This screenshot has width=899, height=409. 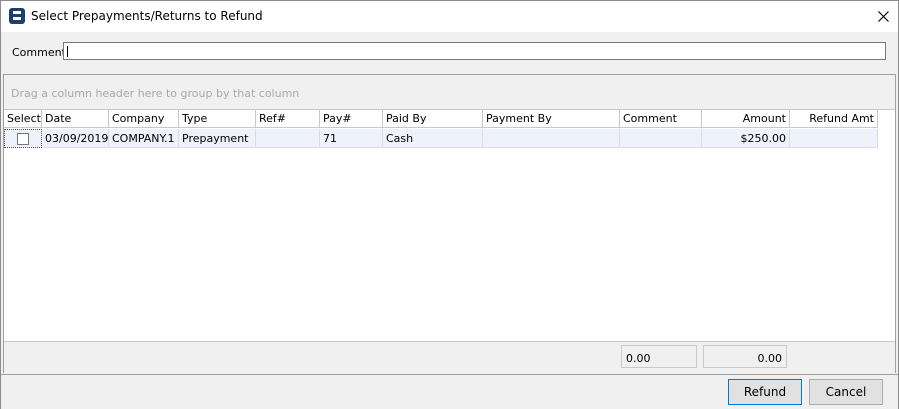 What do you see at coordinates (551, 138) in the screenshot?
I see `cell-payment-by` at bounding box center [551, 138].